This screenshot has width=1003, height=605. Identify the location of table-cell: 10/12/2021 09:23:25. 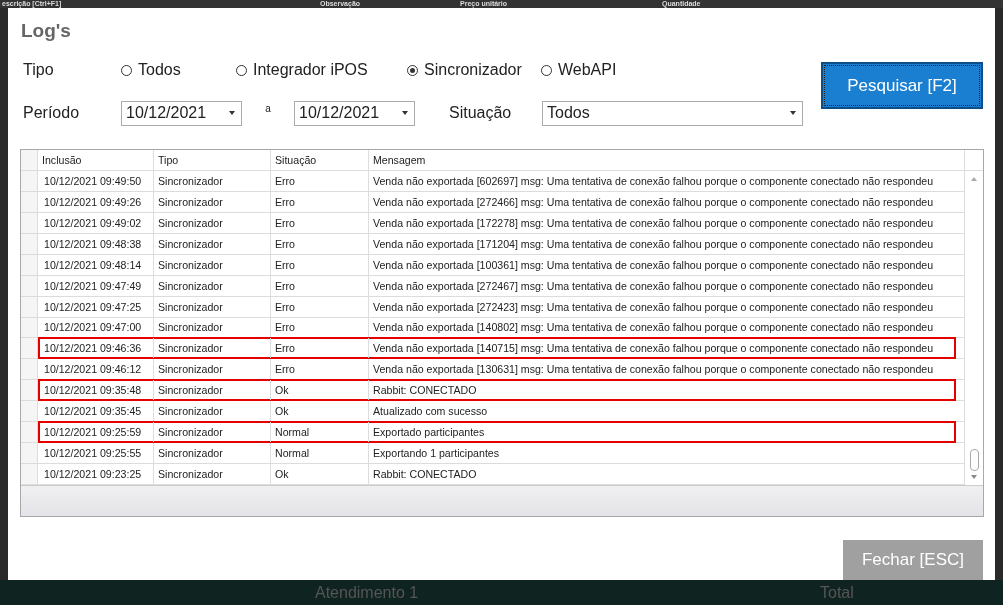
(97, 474).